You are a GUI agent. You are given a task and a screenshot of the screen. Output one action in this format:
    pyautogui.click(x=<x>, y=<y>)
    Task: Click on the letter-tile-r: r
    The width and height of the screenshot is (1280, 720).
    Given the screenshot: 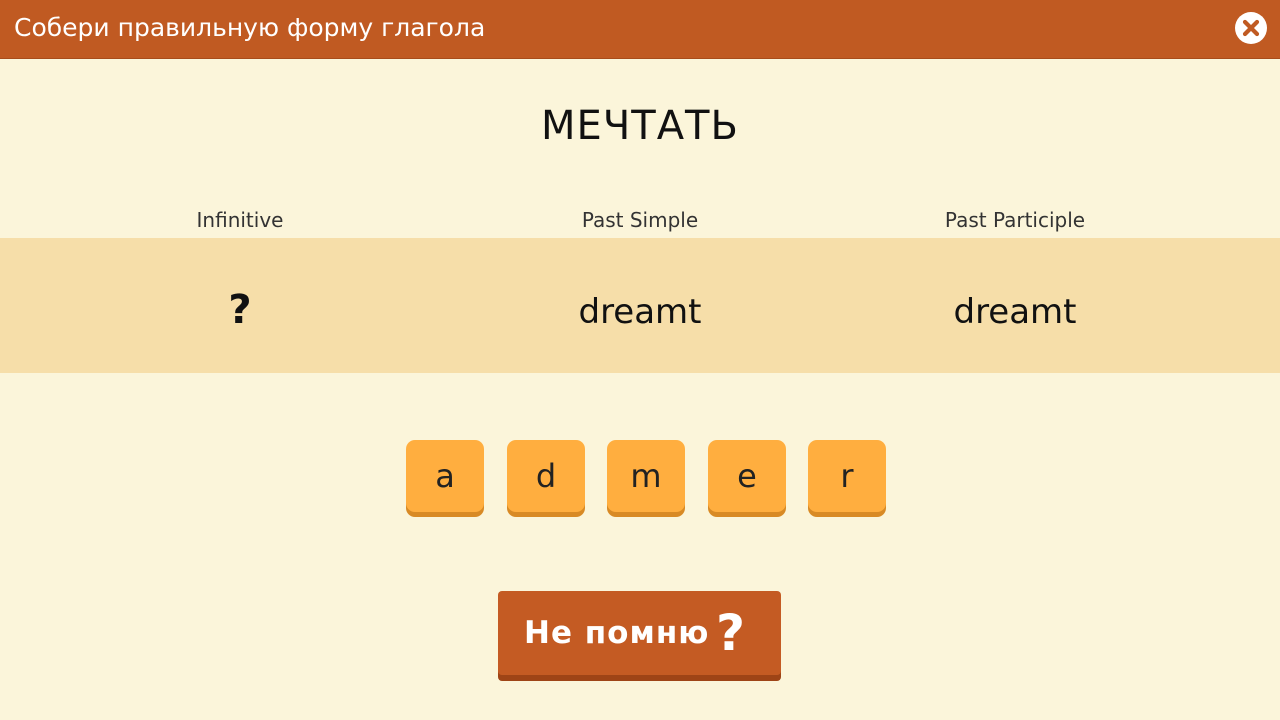 What is the action you would take?
    pyautogui.click(x=847, y=476)
    